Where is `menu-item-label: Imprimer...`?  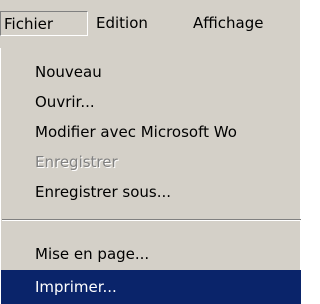 menu-item-label: Imprimer... is located at coordinates (76, 287).